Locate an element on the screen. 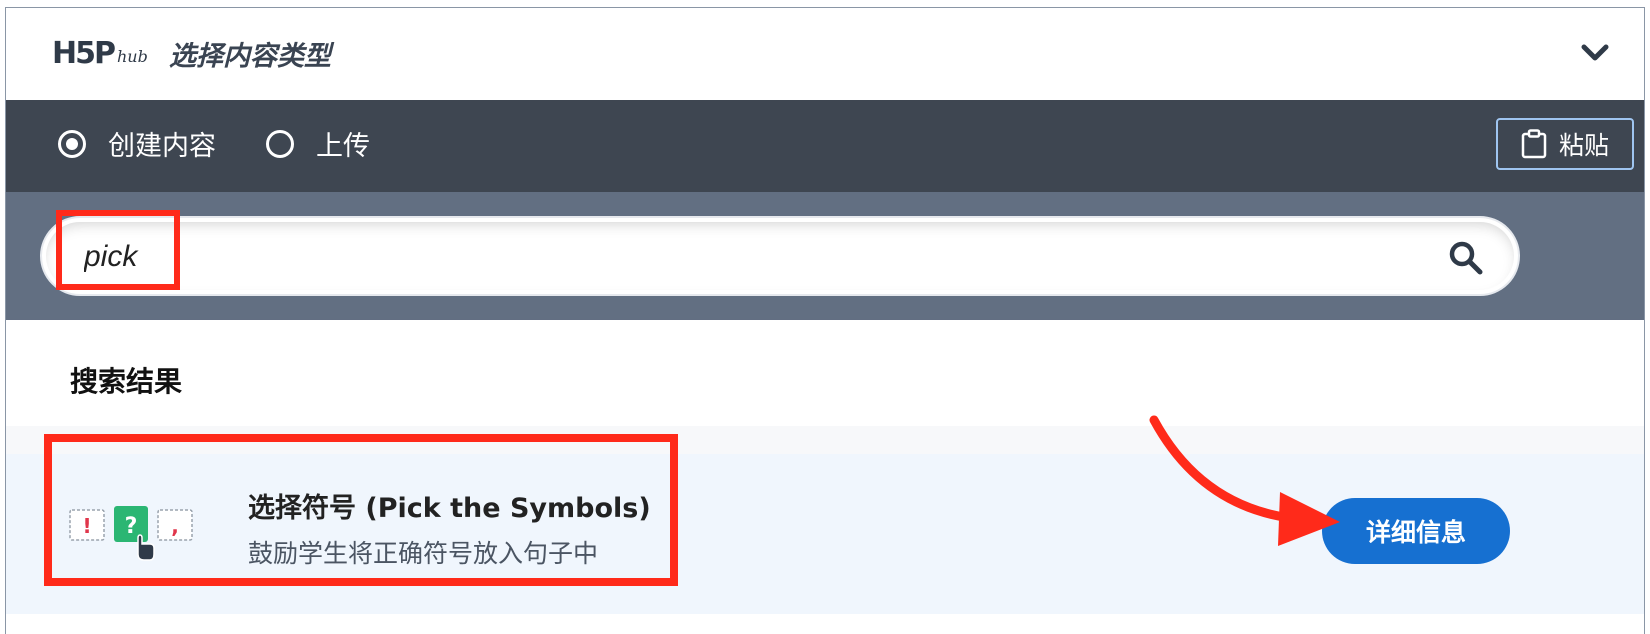  search-input is located at coordinates (734, 257).